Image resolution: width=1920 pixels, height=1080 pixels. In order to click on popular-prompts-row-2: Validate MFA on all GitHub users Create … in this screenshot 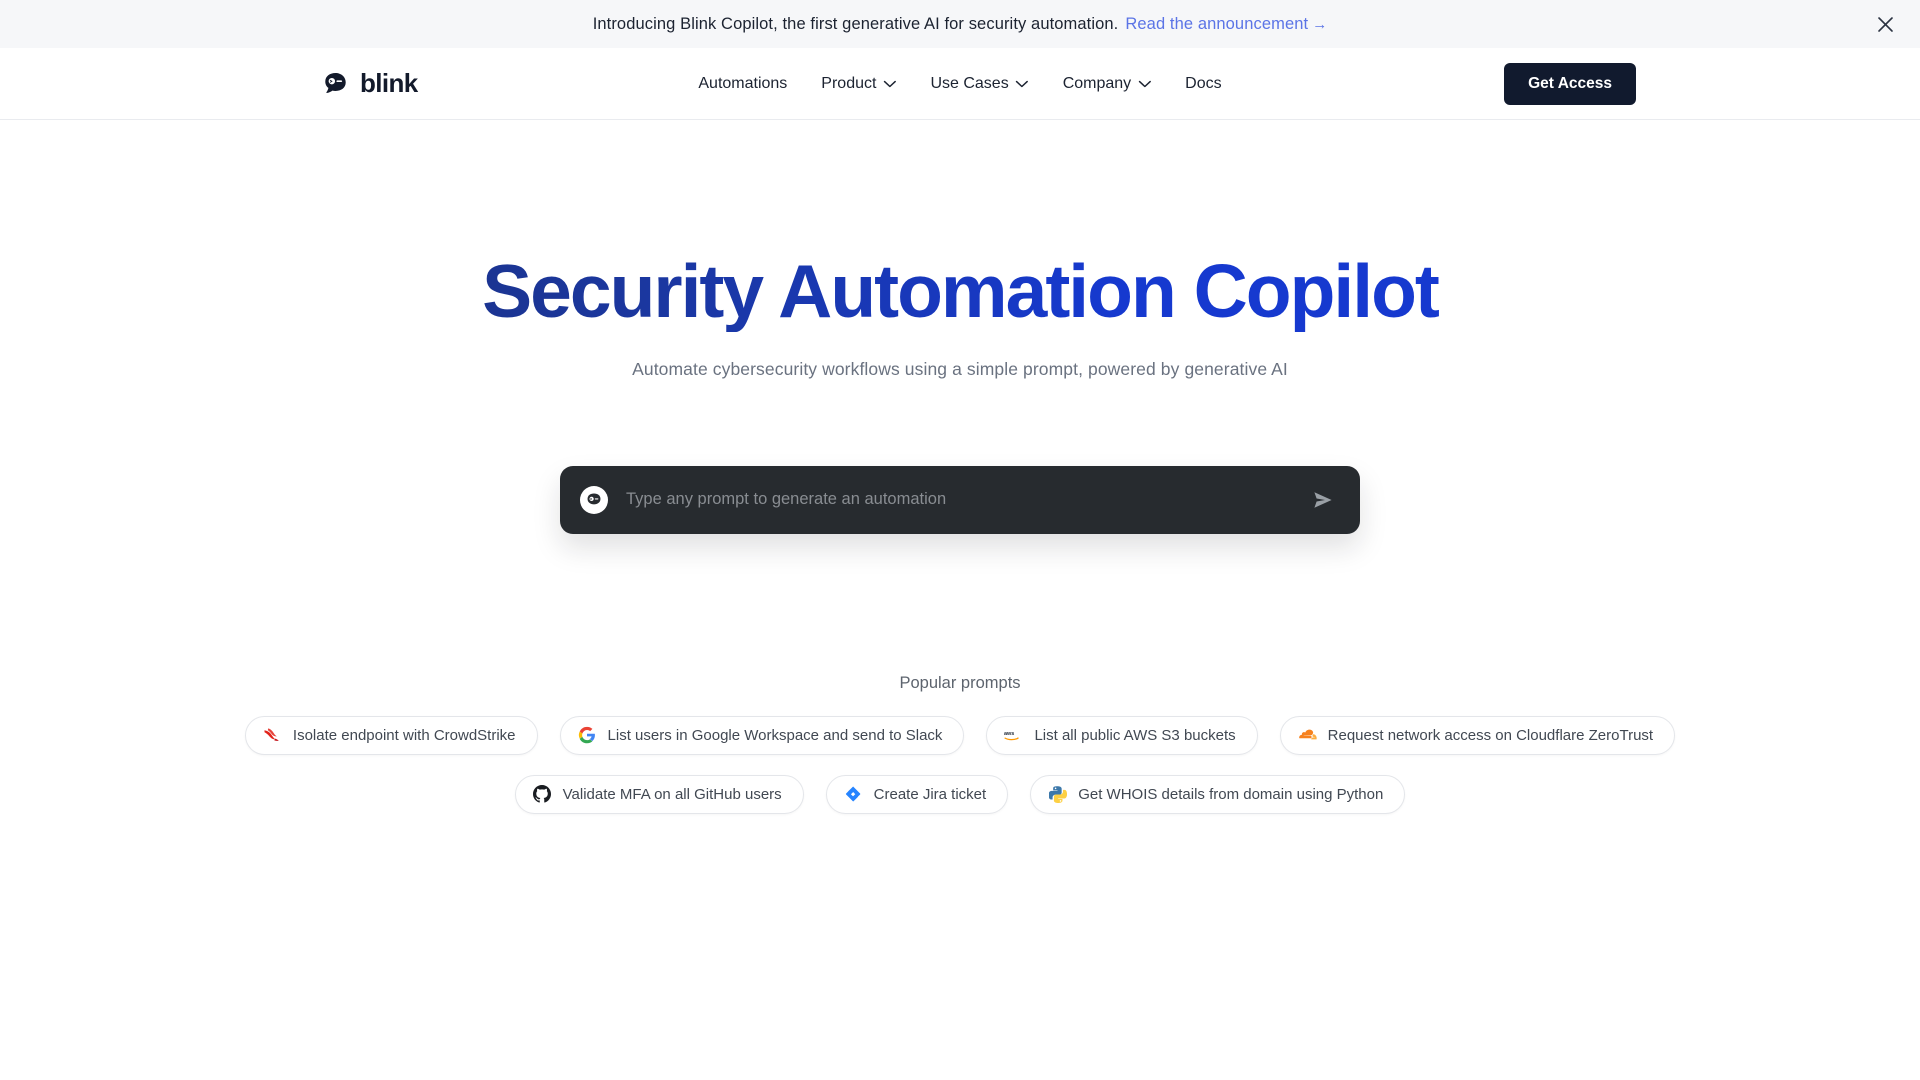, I will do `click(960, 794)`.